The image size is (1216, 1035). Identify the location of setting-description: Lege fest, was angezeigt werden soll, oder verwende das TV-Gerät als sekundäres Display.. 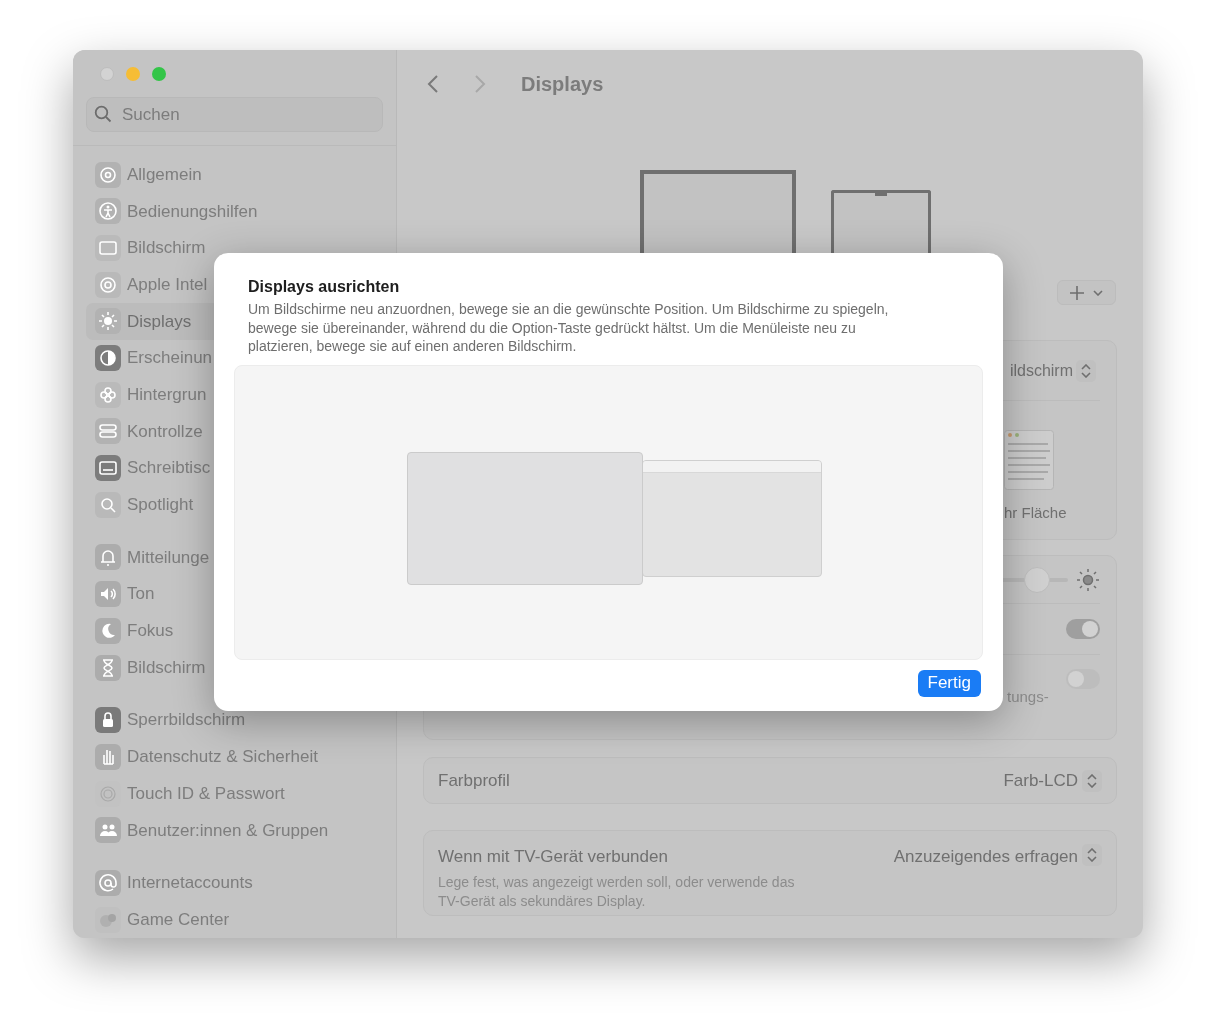
(617, 891).